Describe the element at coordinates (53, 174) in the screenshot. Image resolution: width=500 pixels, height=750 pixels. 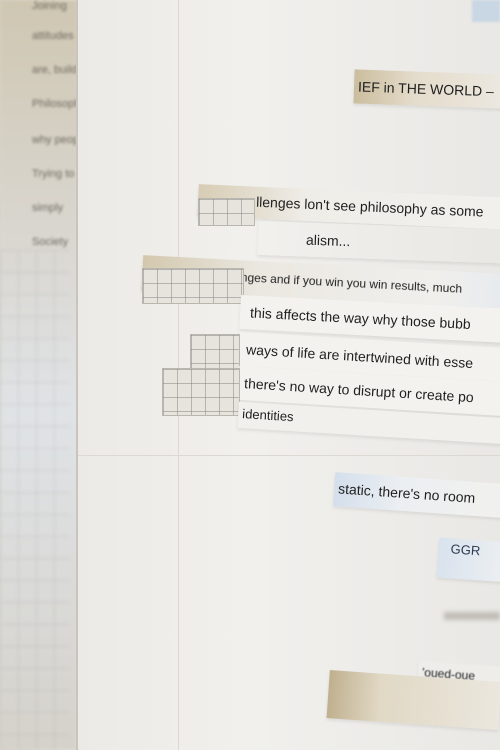
I see `blurred-label: Trying to` at that location.